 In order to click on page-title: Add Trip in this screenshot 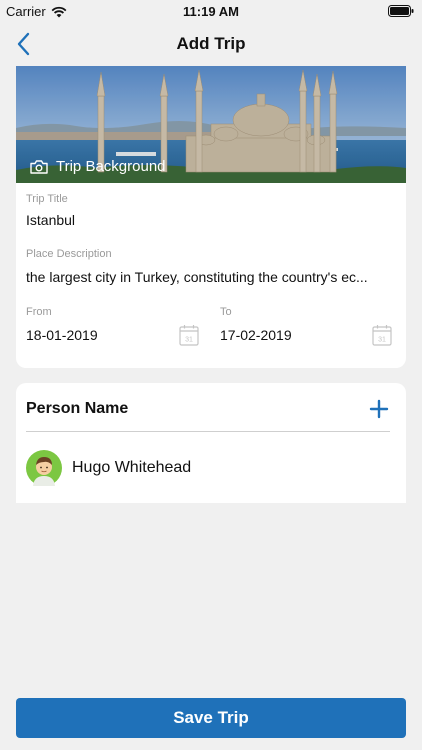, I will do `click(211, 43)`.